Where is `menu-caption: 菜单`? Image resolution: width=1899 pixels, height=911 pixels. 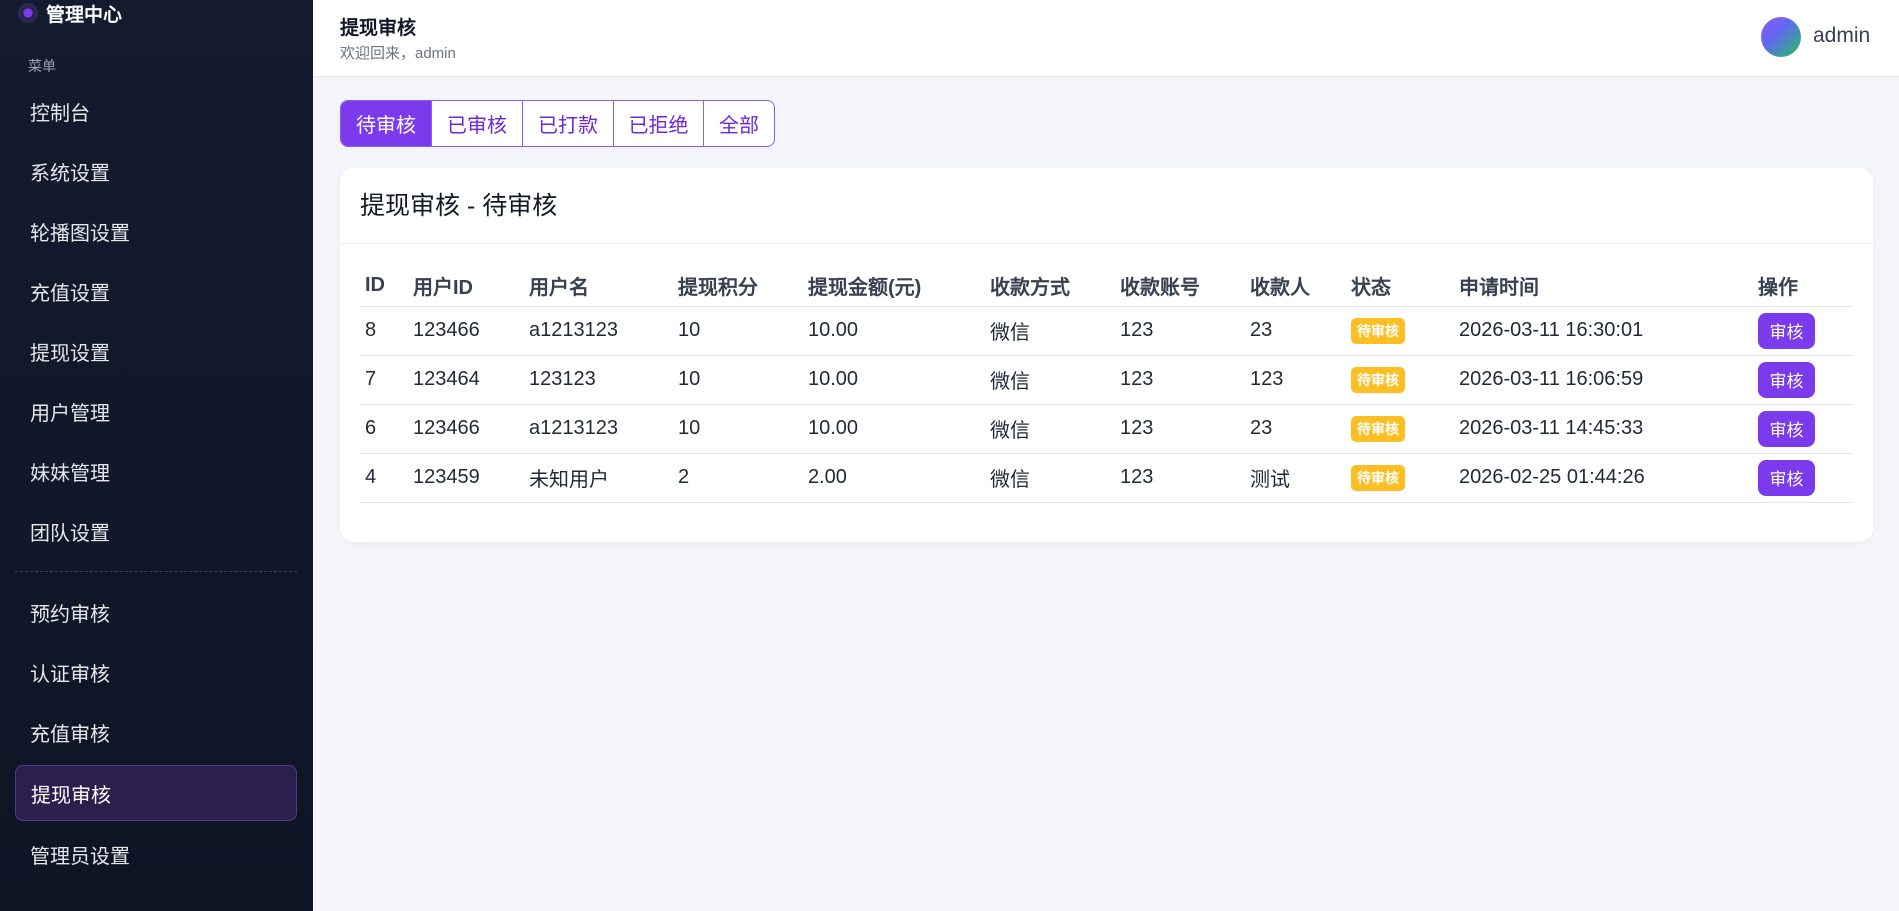 menu-caption: 菜单 is located at coordinates (42, 66).